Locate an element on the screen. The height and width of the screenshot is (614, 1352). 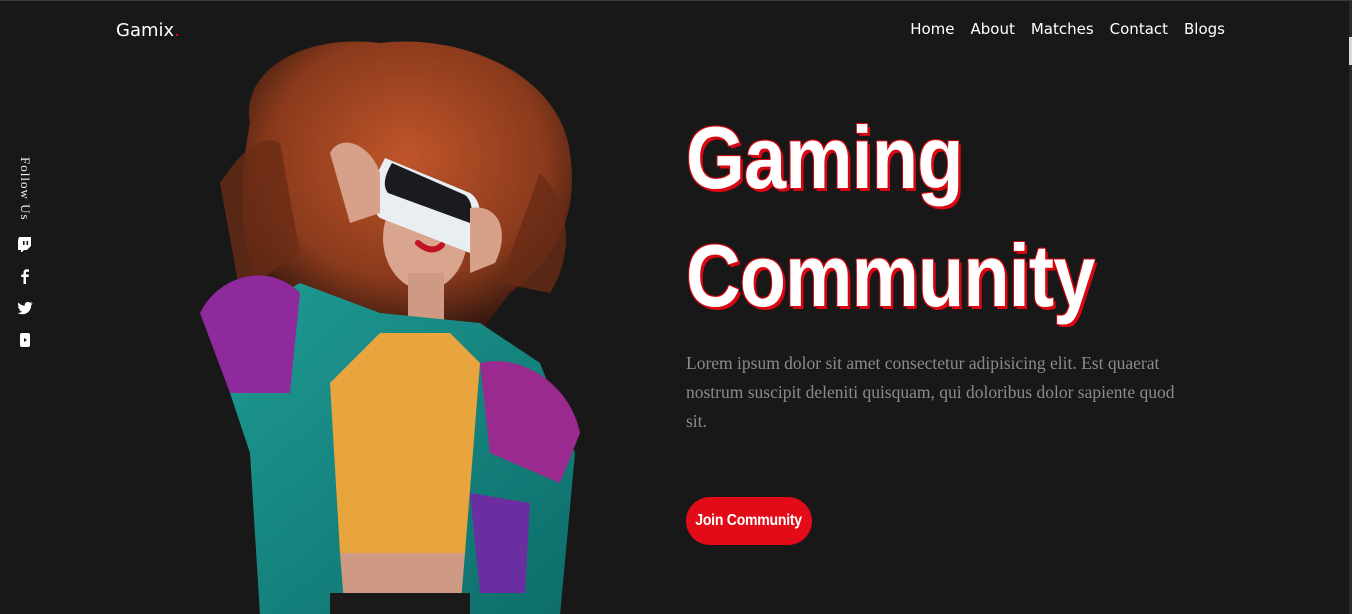
twitter-icon is located at coordinates (25, 308).